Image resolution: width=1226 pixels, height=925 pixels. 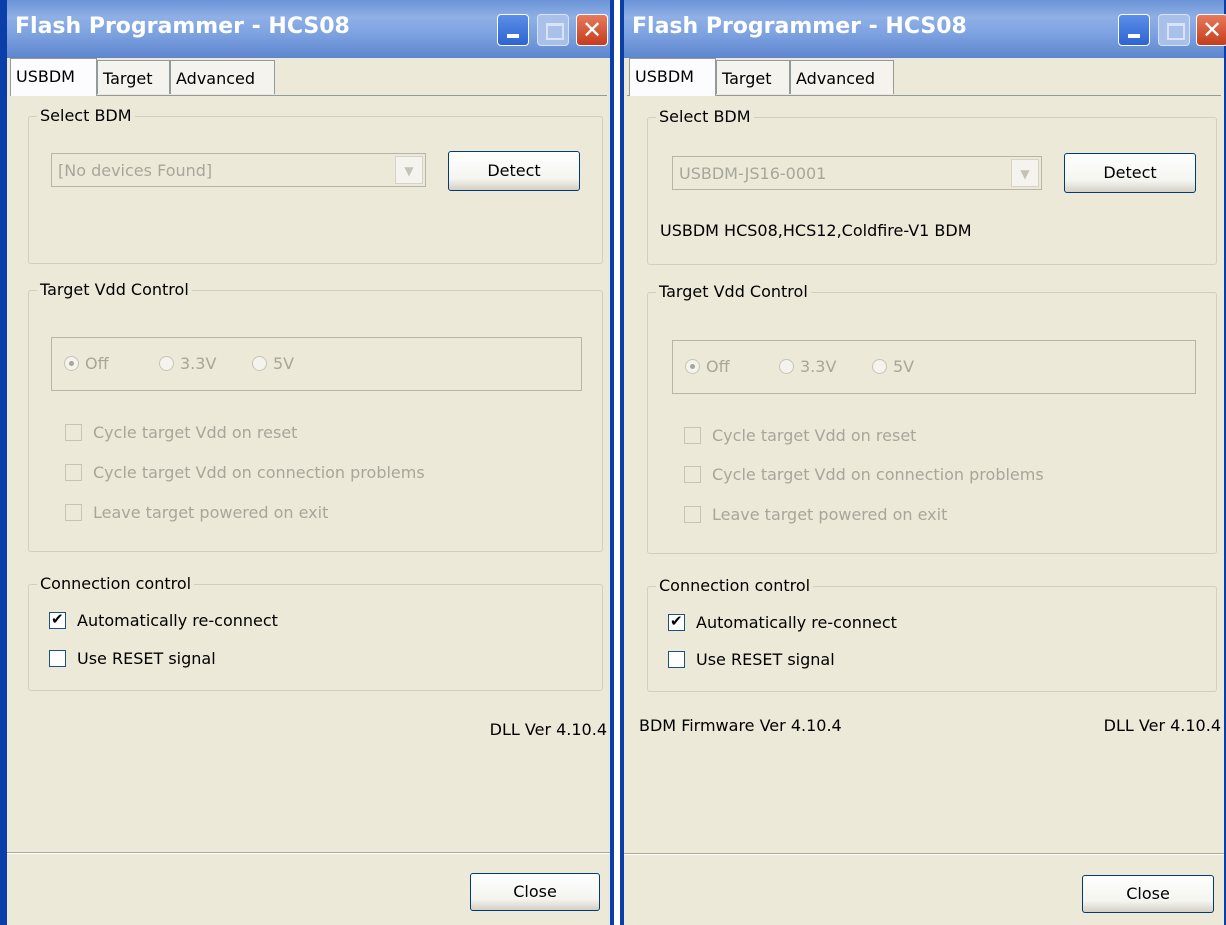 What do you see at coordinates (740, 725) in the screenshot?
I see `firmware-version: BDM Firmware Ver 4.10.4` at bounding box center [740, 725].